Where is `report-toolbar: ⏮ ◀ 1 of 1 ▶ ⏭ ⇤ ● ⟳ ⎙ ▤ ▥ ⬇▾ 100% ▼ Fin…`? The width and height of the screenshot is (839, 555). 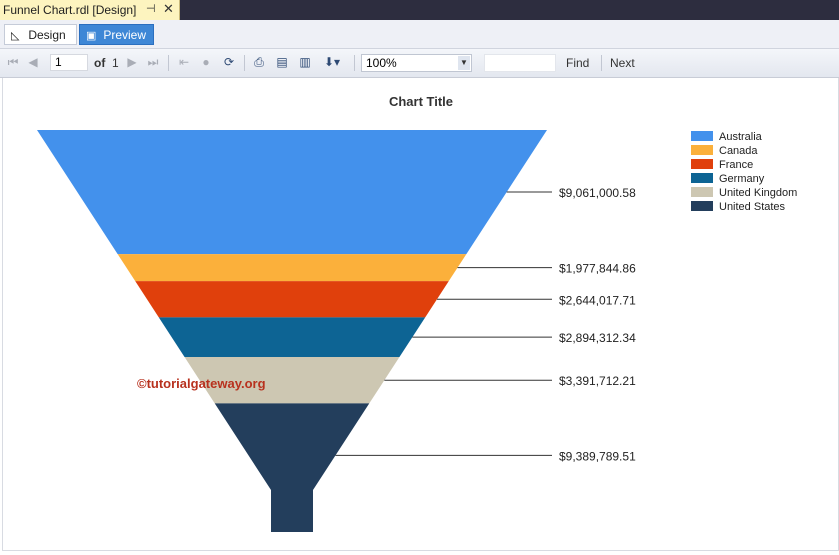 report-toolbar: ⏮ ◀ 1 of 1 ▶ ⏭ ⇤ ● ⟳ ⎙ ▤ ▥ ⬇▾ 100% ▼ Fin… is located at coordinates (419, 63).